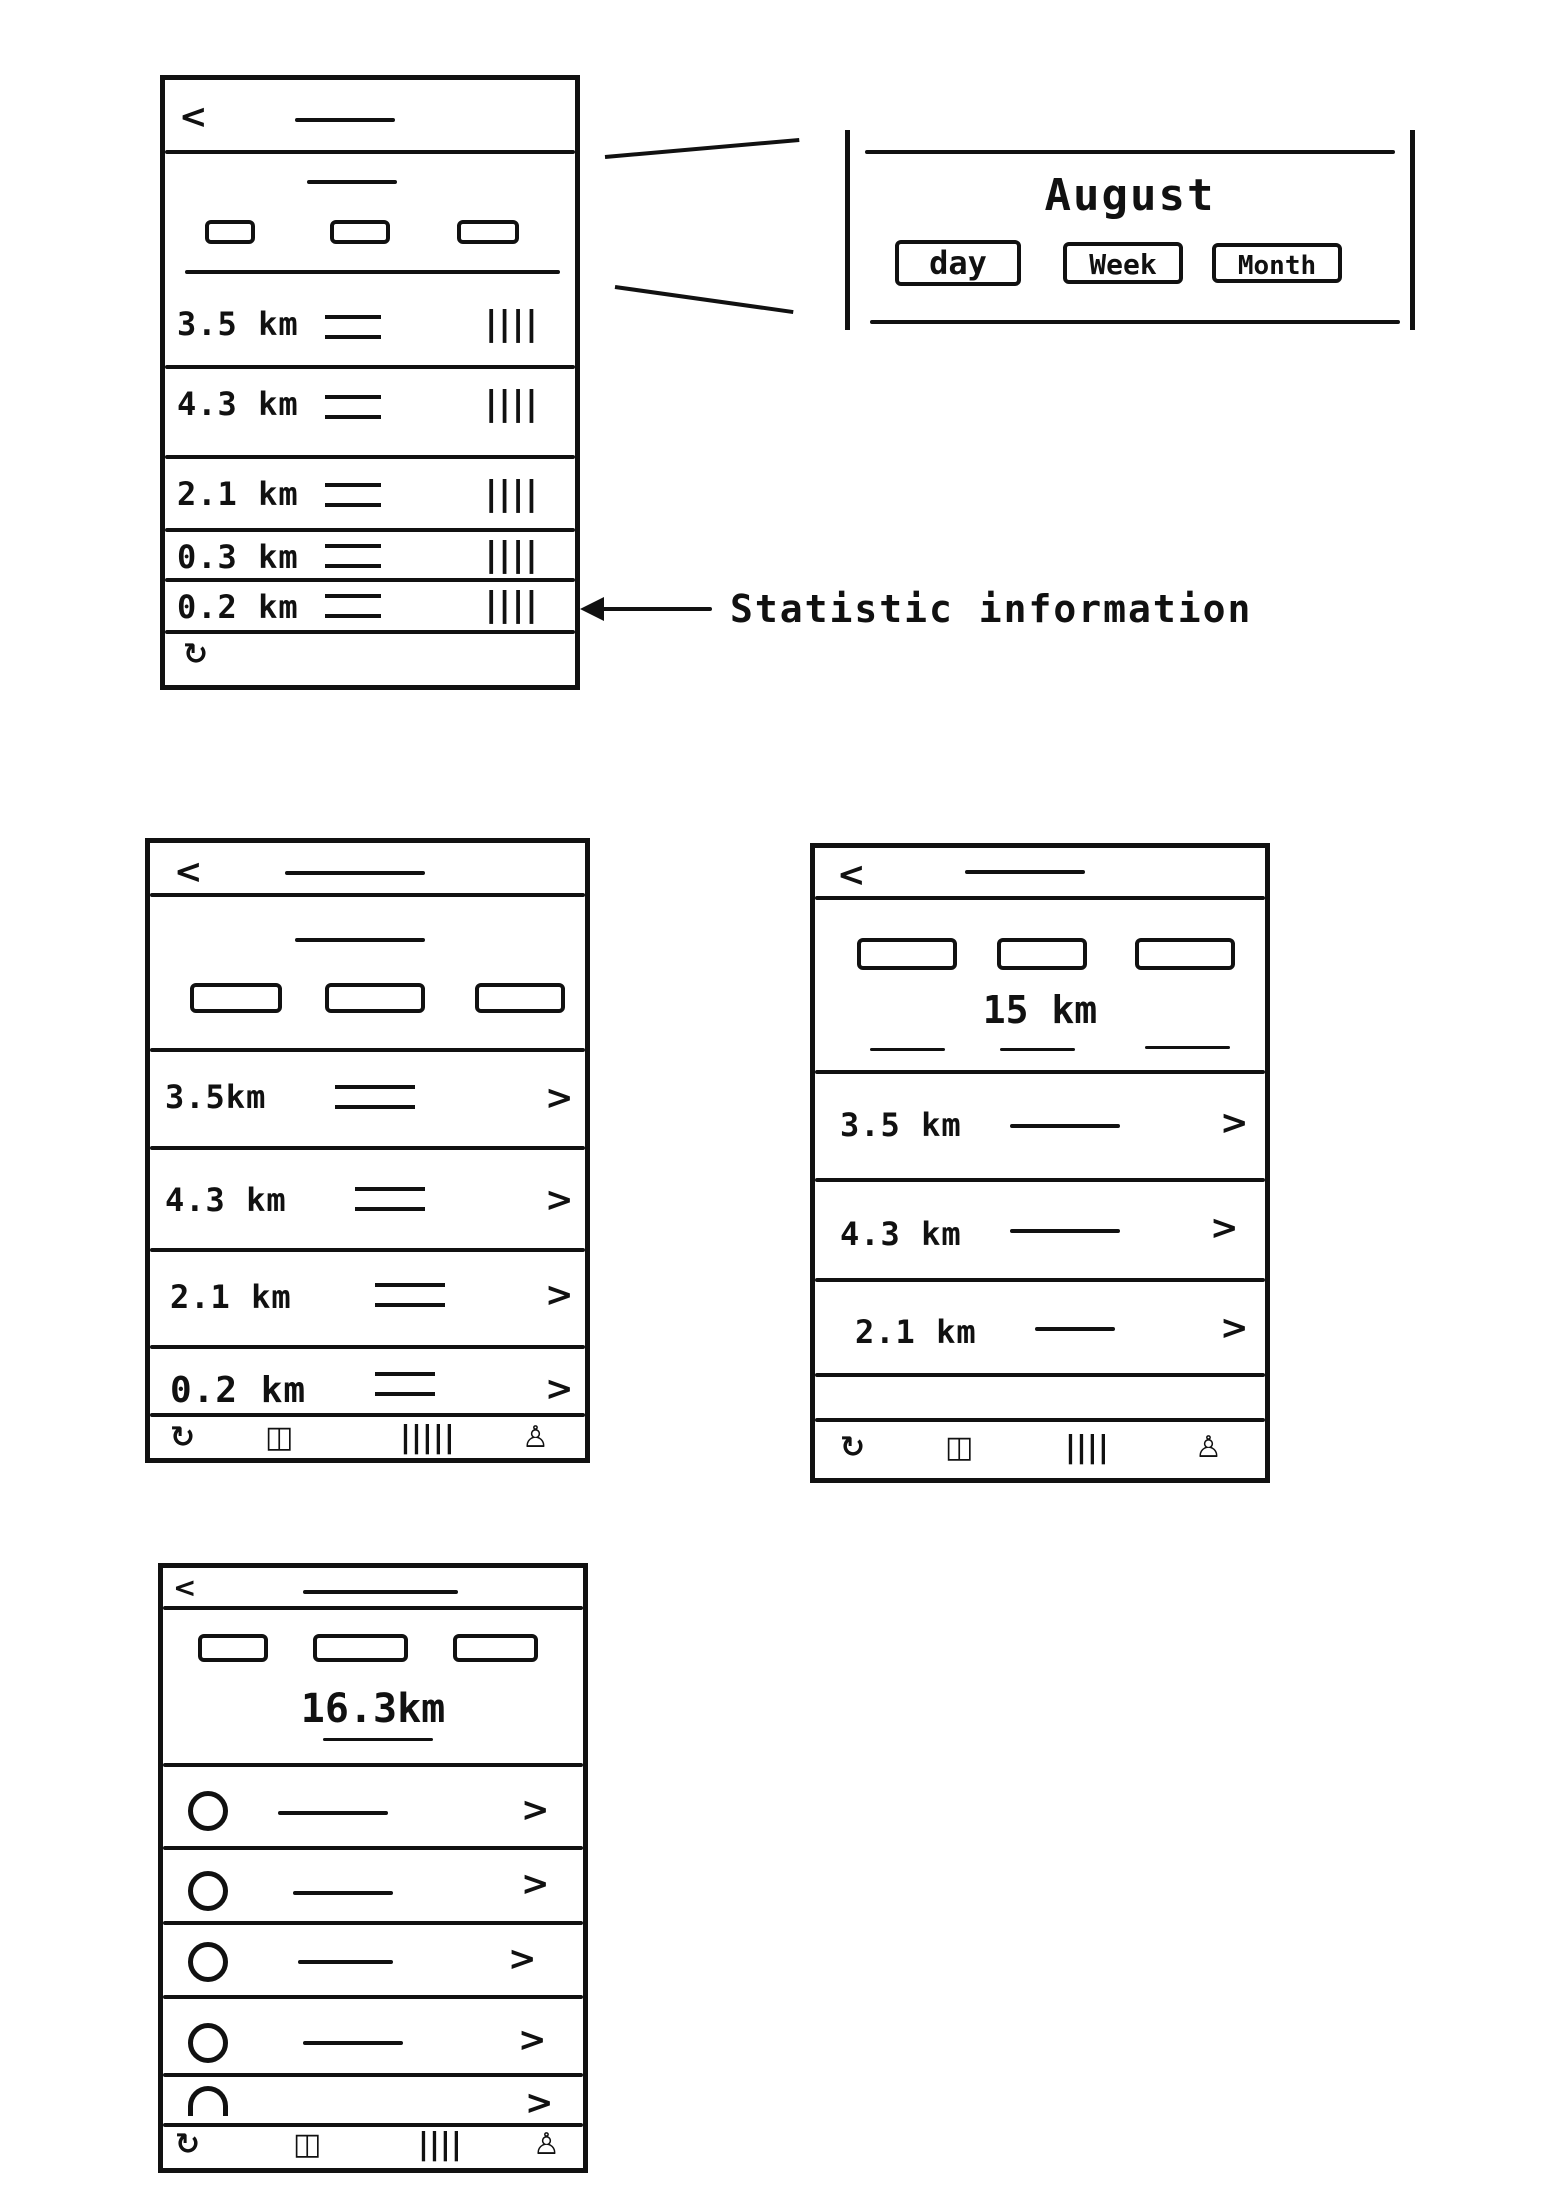 This screenshot has width=1549, height=2209. Describe the element at coordinates (592, 609) in the screenshot. I see `arrow-head-icon` at that location.